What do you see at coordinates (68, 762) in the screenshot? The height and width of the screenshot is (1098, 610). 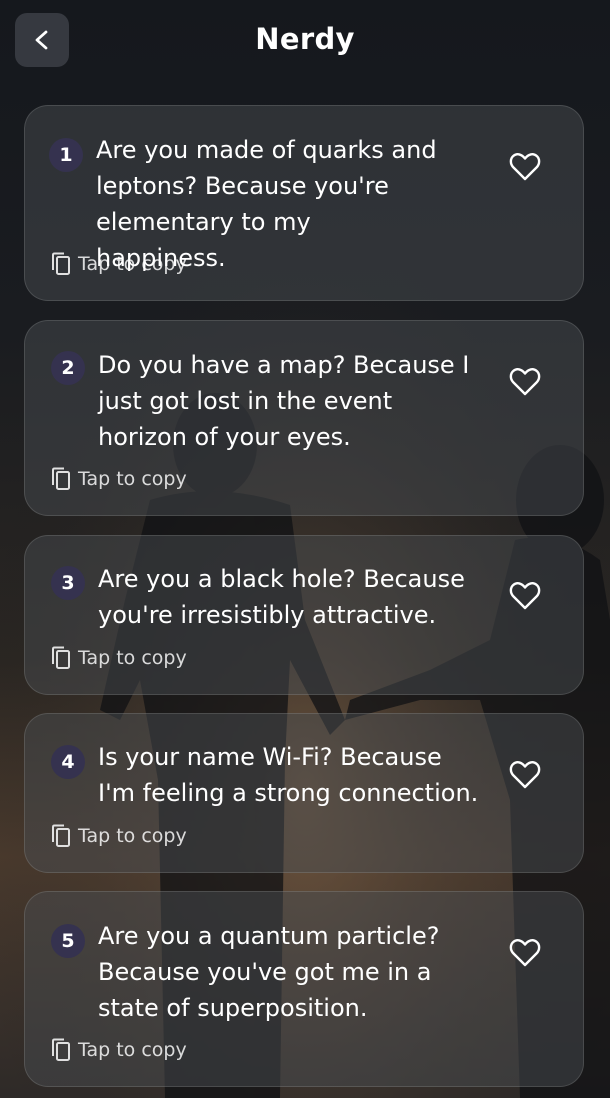 I see `line-number-badge: 4` at bounding box center [68, 762].